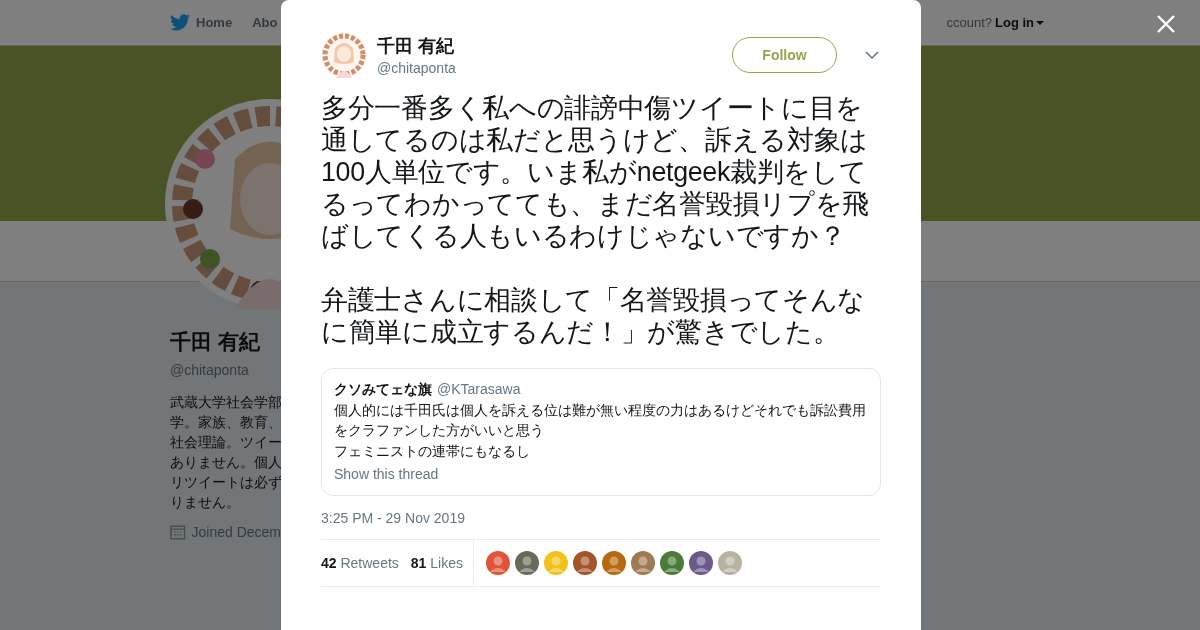  What do you see at coordinates (225, 402) in the screenshot?
I see `bio-line: 武蔵大学社会学部` at bounding box center [225, 402].